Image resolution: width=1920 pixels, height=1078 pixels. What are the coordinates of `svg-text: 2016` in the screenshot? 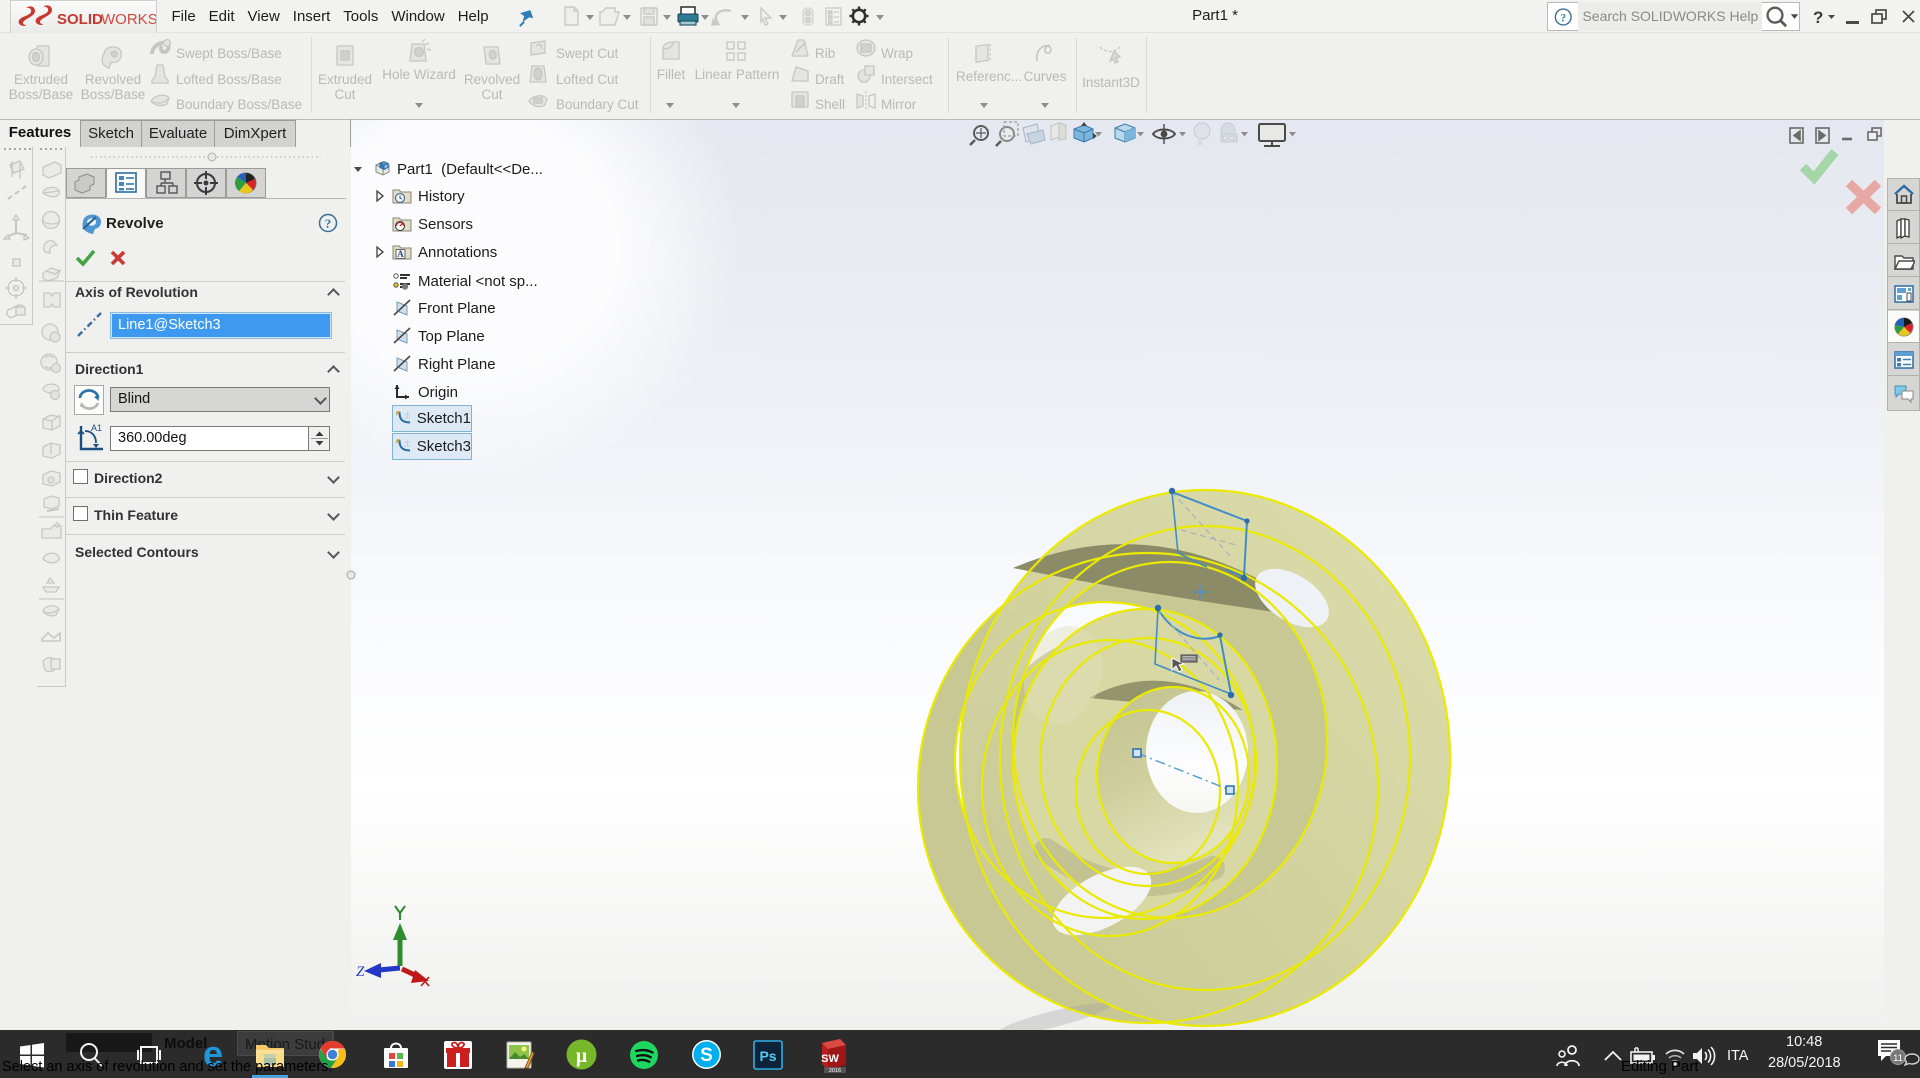 It's located at (835, 1070).